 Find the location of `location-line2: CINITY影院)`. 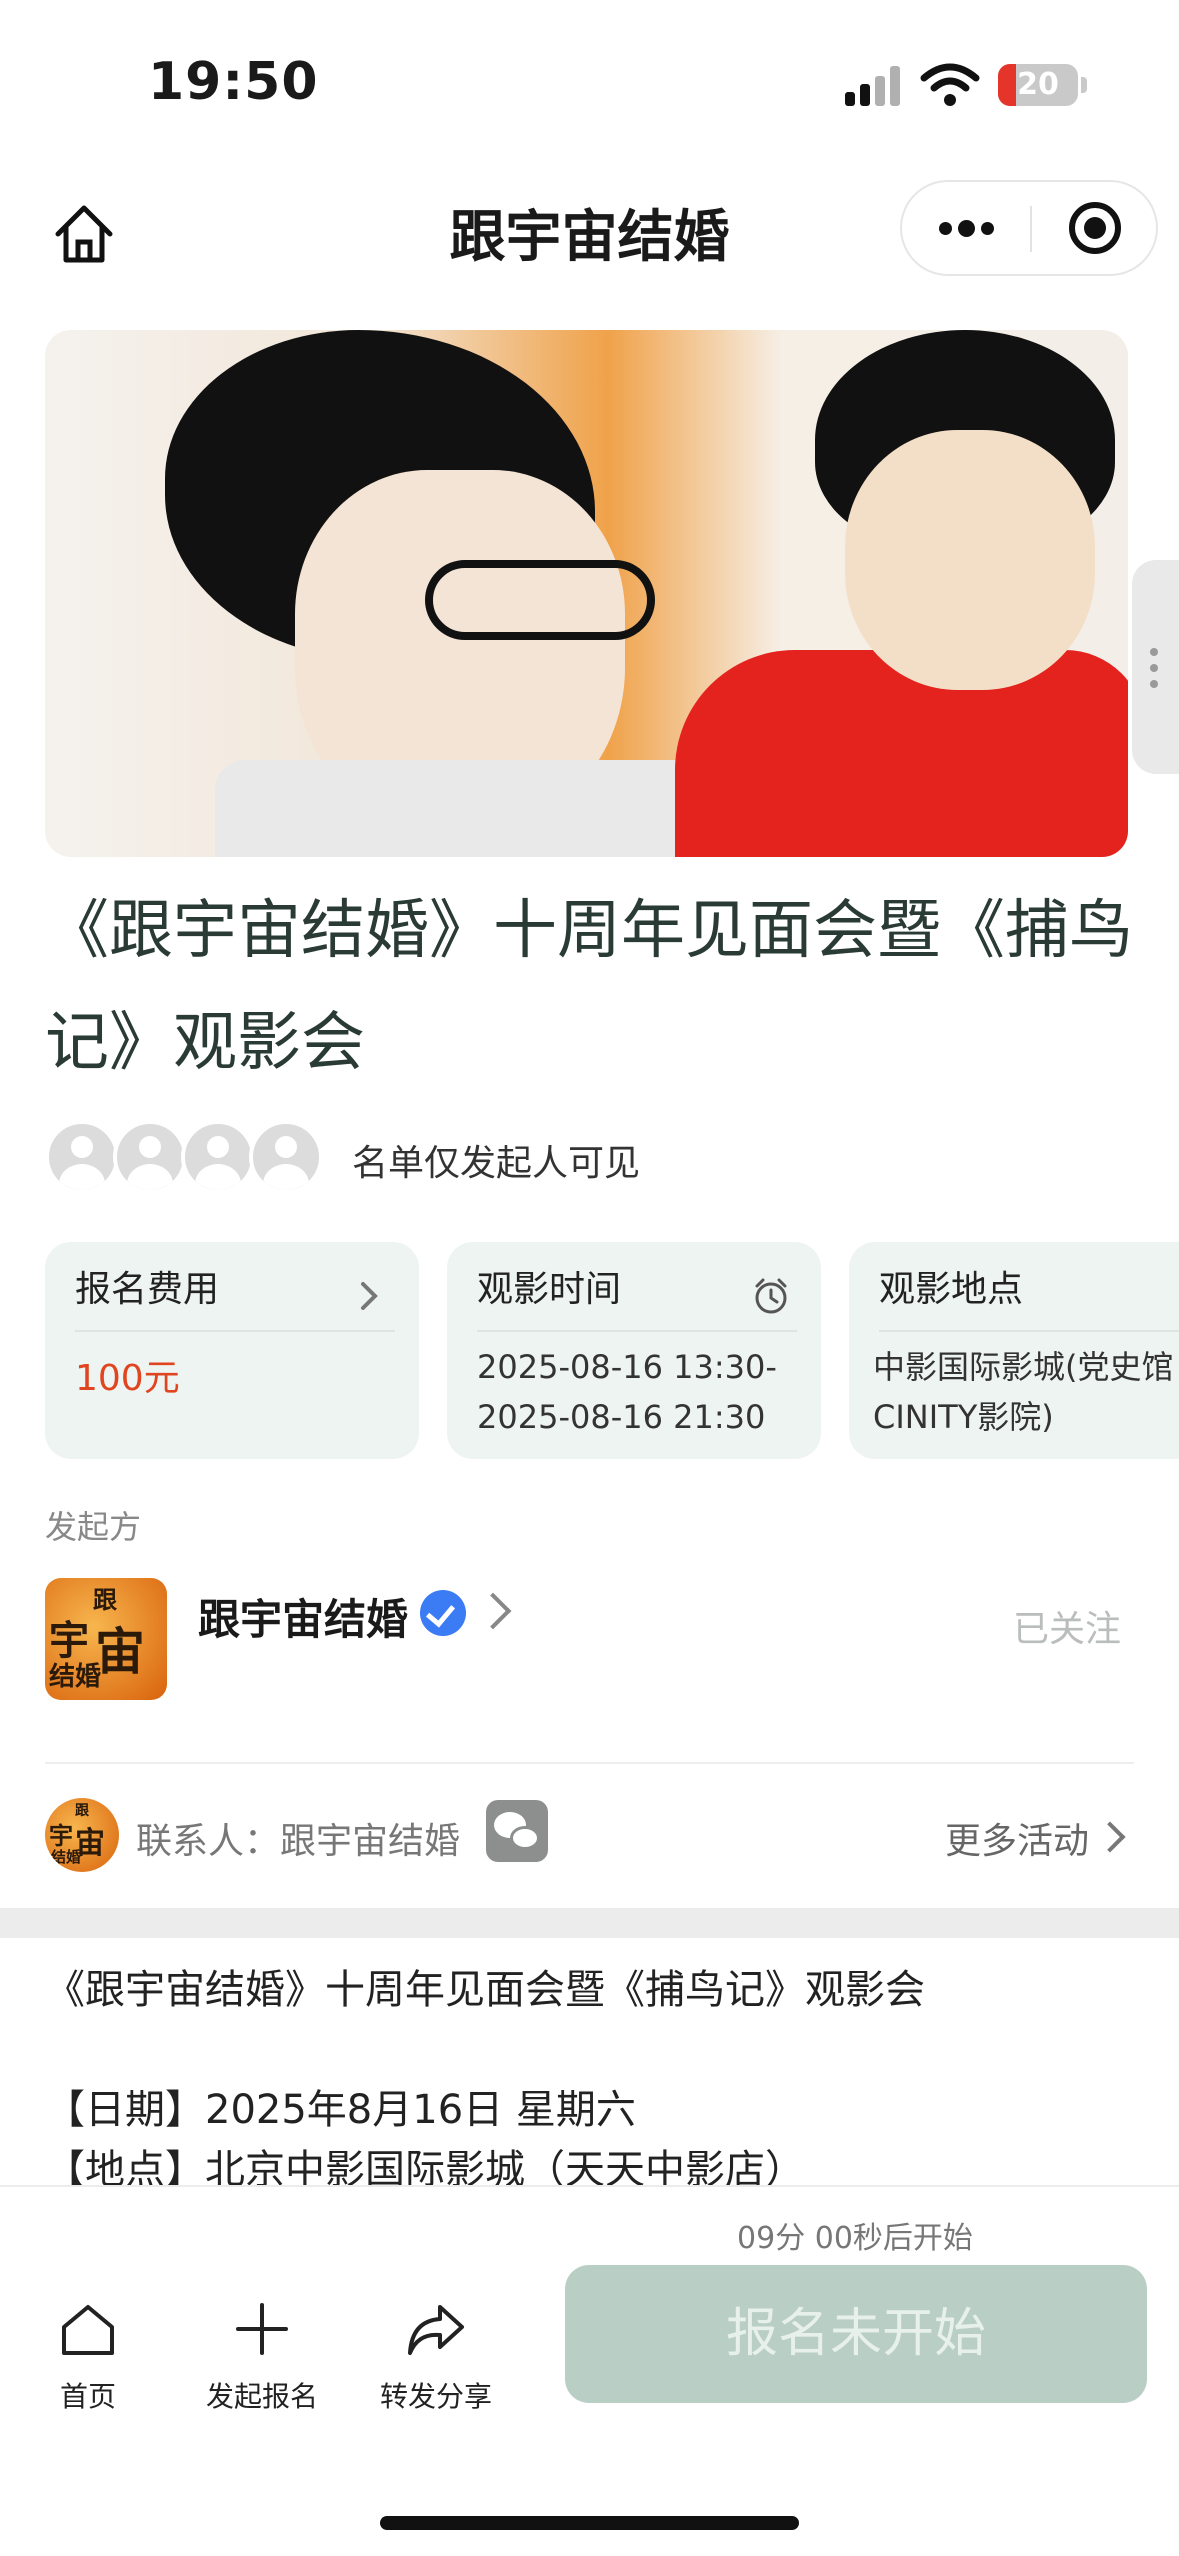

location-line2: CINITY影院) is located at coordinates (963, 1417).